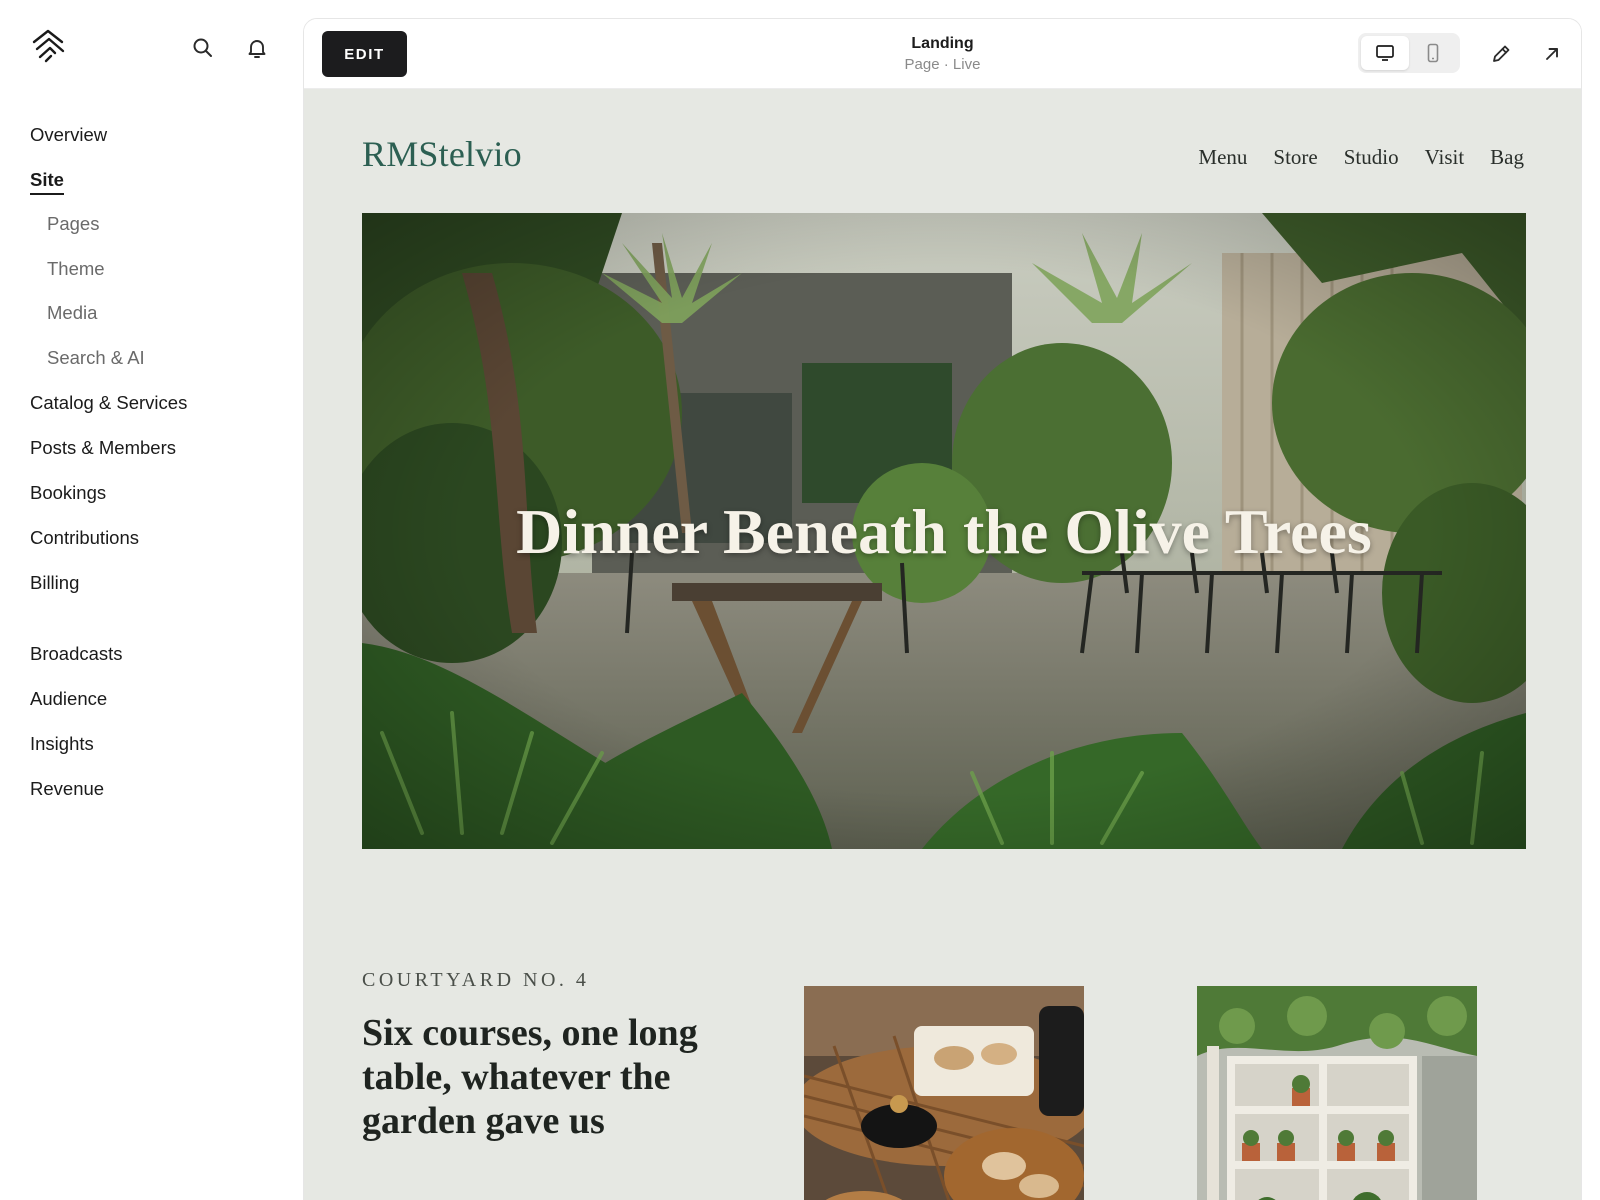 The height and width of the screenshot is (1200, 1600). I want to click on sidebar-item-pages: Pages, so click(150, 224).